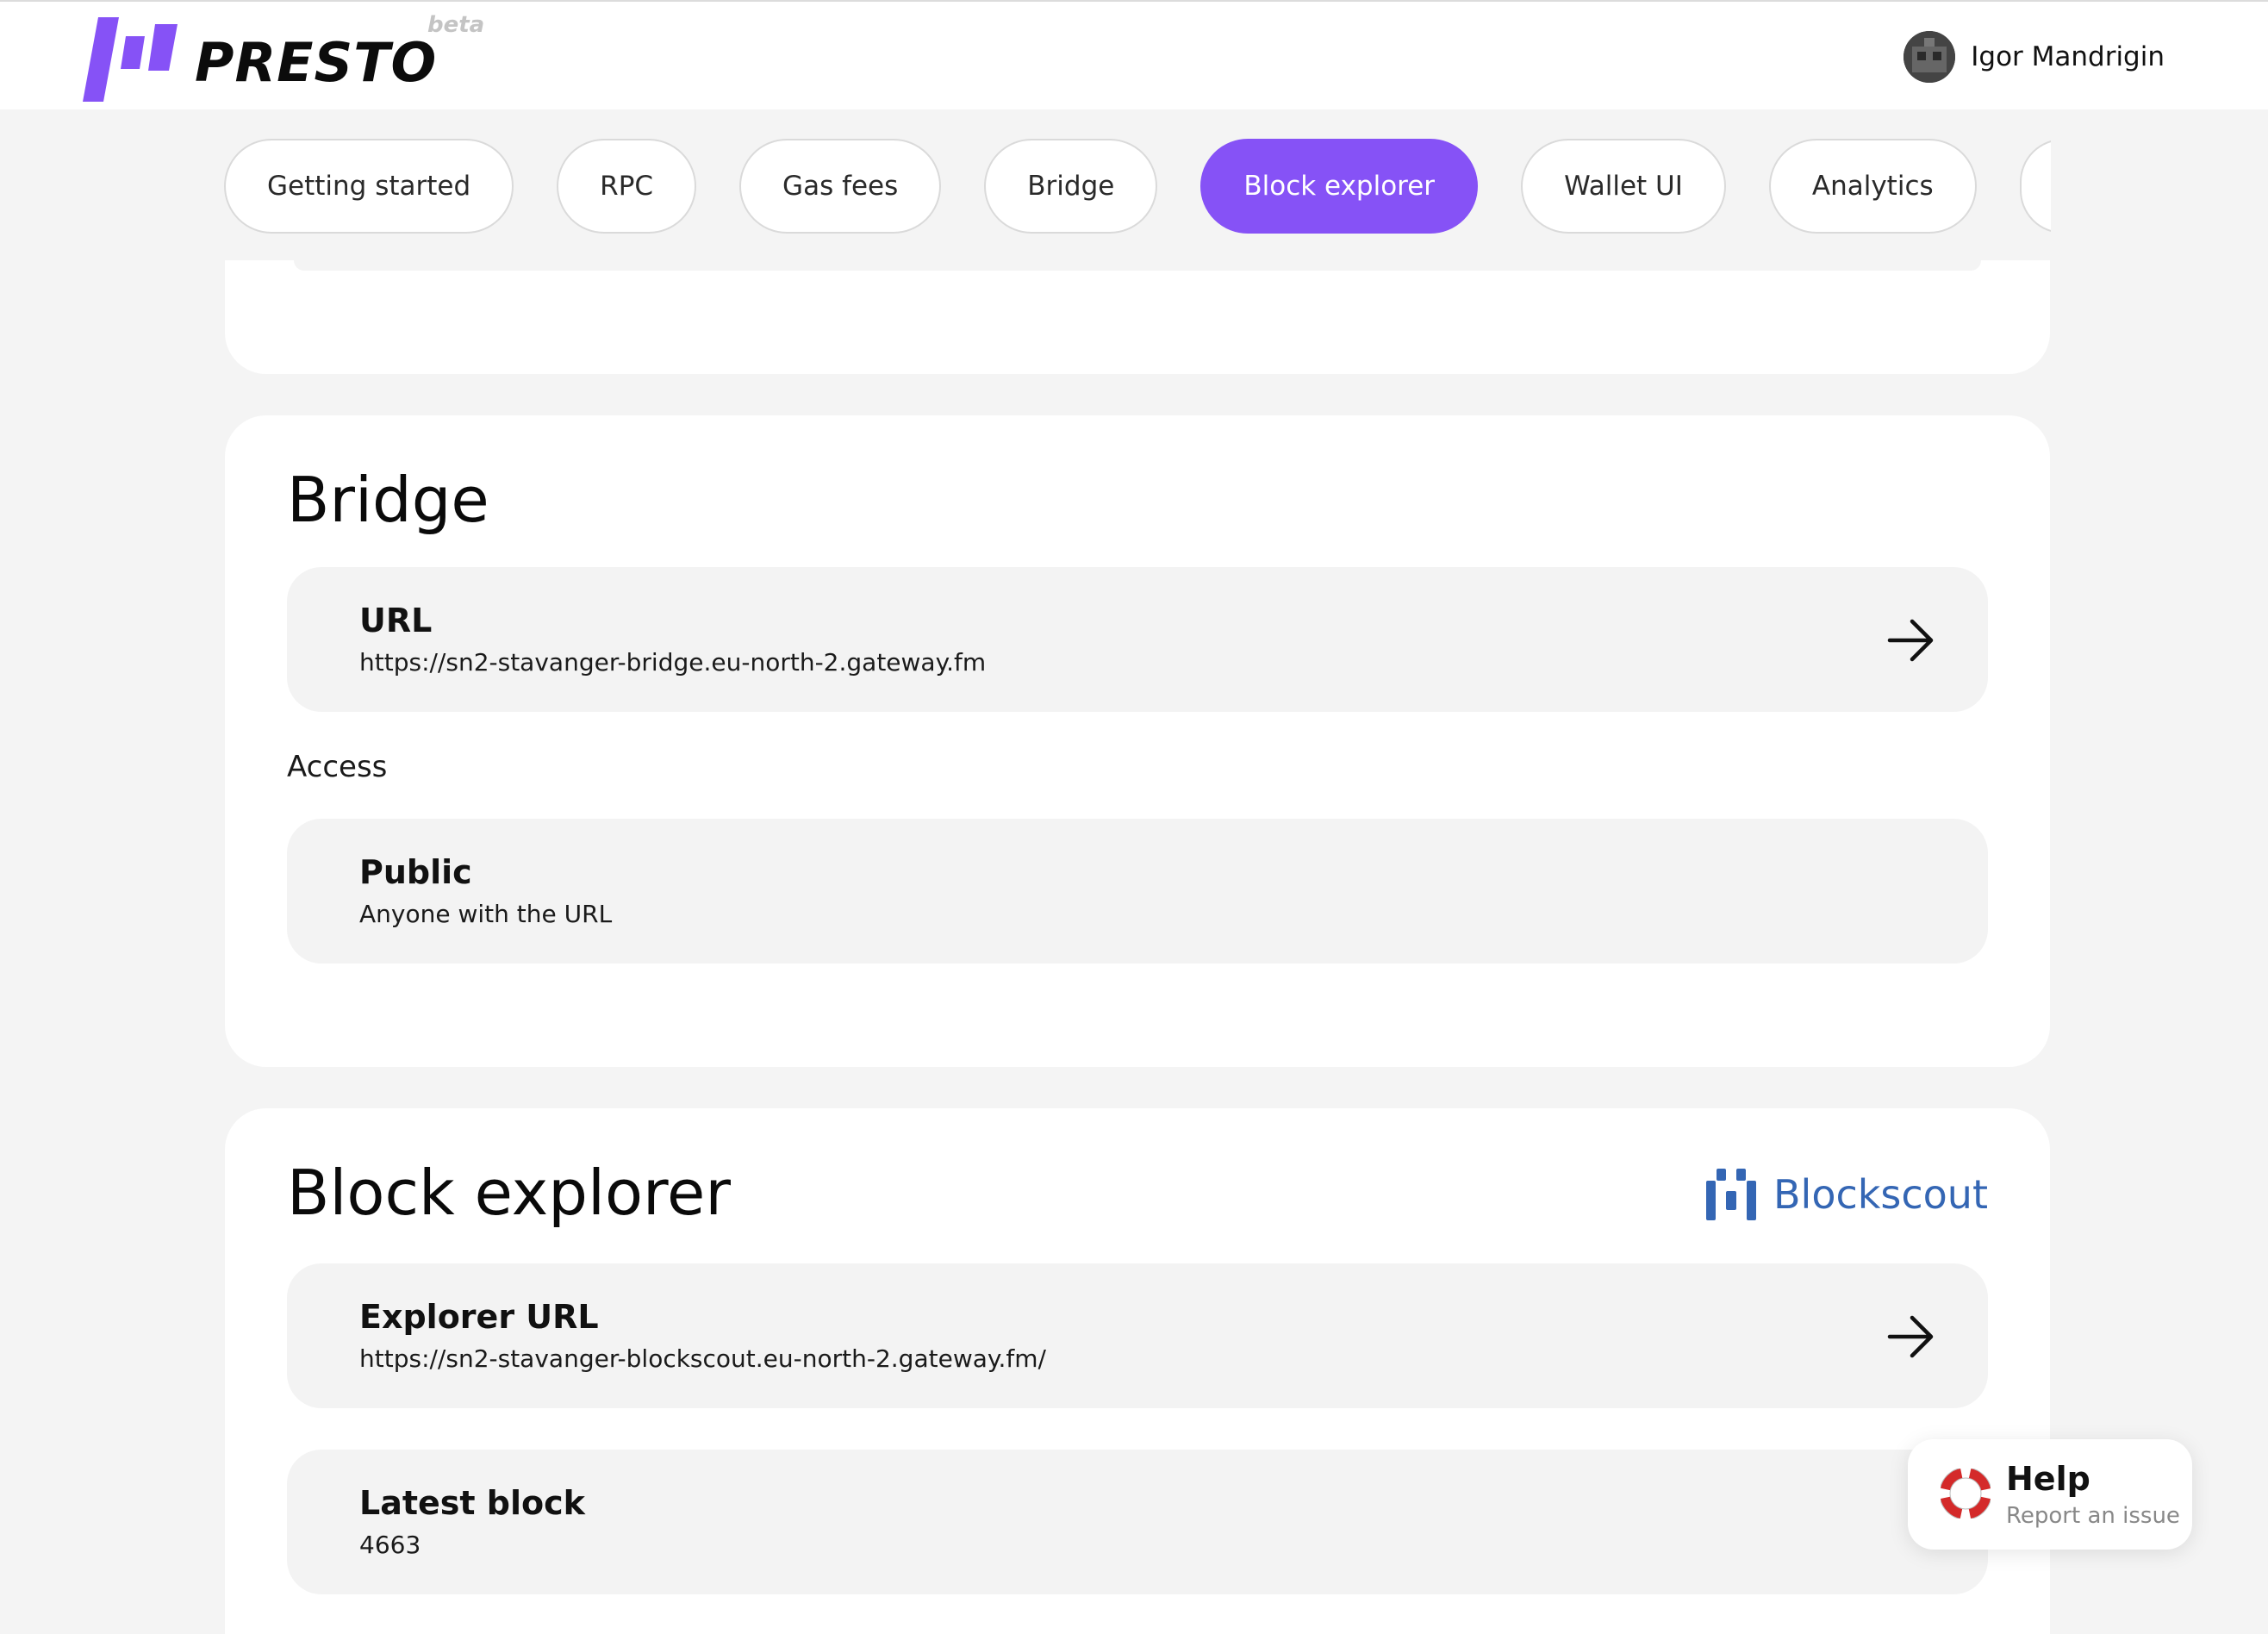 This screenshot has height=1634, width=2268. What do you see at coordinates (390, 1545) in the screenshot?
I see `latest-block-value: 4663` at bounding box center [390, 1545].